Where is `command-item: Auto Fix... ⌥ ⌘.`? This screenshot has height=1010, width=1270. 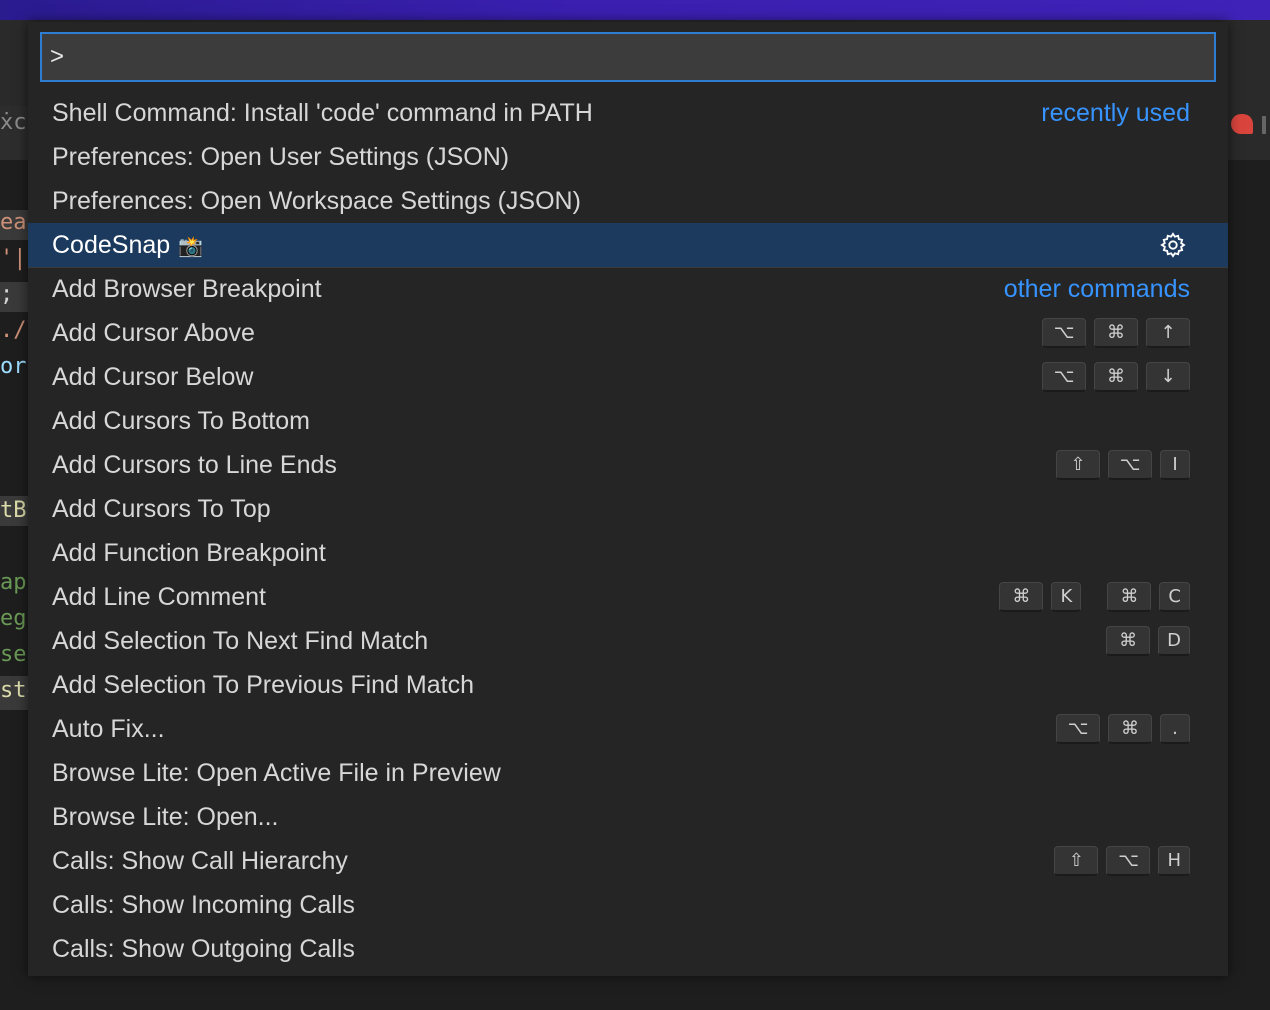
command-item: Auto Fix... ⌥ ⌘. is located at coordinates (628, 729).